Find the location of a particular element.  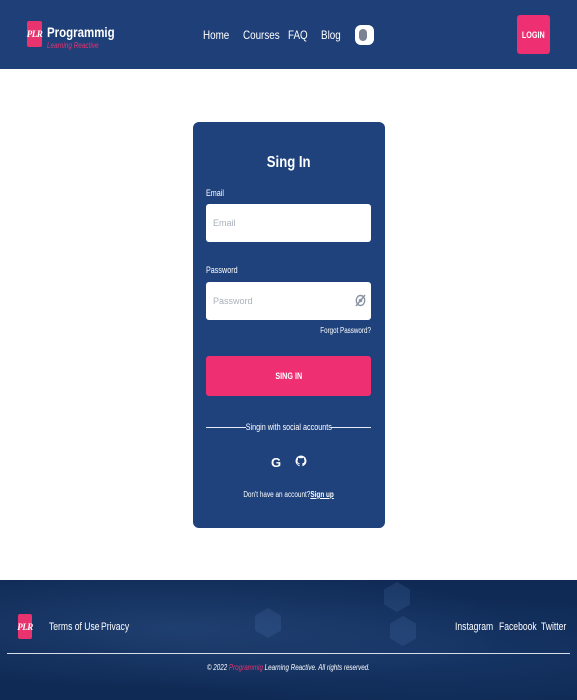

password-label: Password is located at coordinates (222, 270).